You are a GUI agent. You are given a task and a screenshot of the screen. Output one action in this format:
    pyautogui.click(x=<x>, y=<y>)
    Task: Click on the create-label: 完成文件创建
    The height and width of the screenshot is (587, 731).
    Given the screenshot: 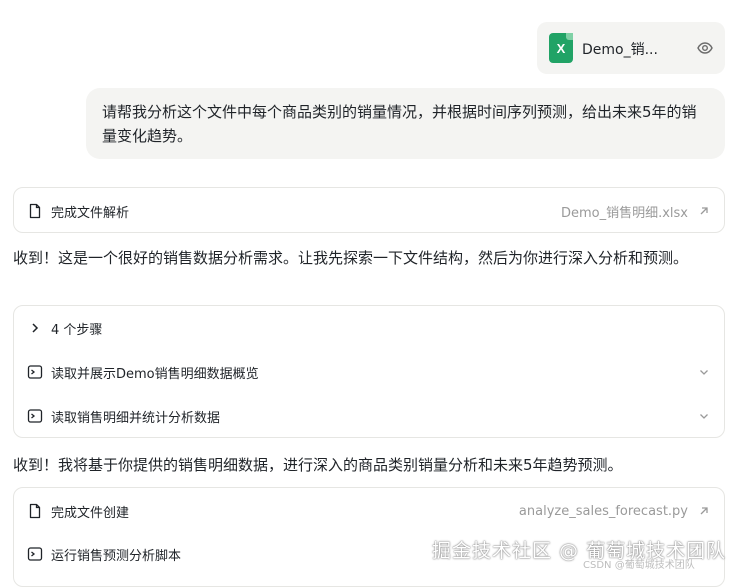 What is the action you would take?
    pyautogui.click(x=90, y=513)
    